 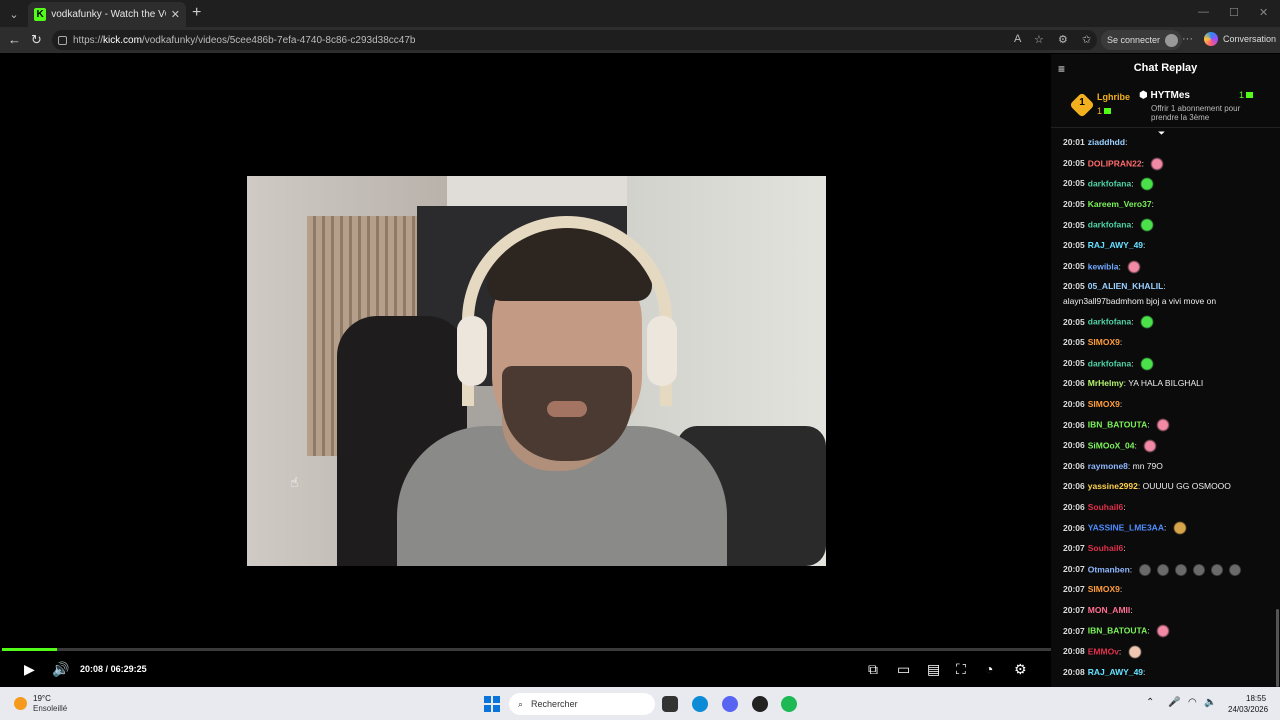 What do you see at coordinates (1210, 702) in the screenshot?
I see `speaker-icon: 🔈` at bounding box center [1210, 702].